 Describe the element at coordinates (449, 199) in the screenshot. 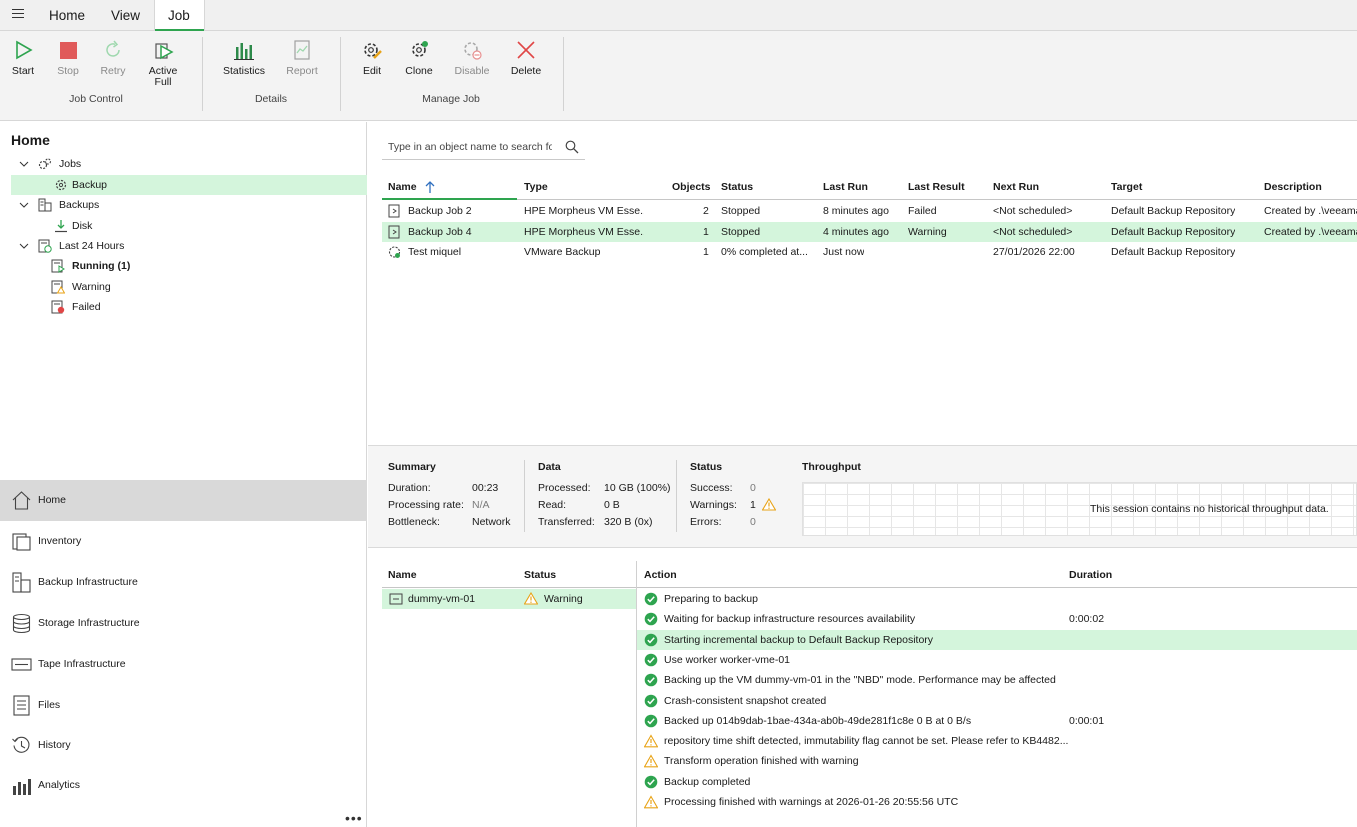

I see `active-column-underline` at that location.